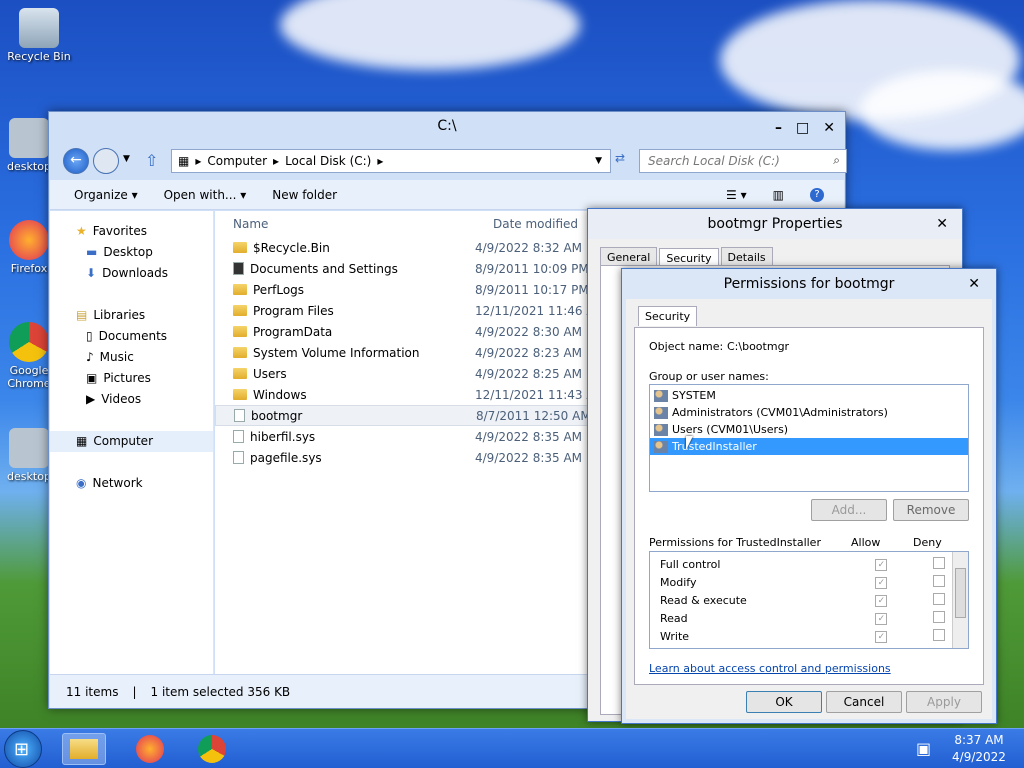 Image resolution: width=1024 pixels, height=768 pixels. What do you see at coordinates (76, 161) in the screenshot?
I see `back-button: ←` at bounding box center [76, 161].